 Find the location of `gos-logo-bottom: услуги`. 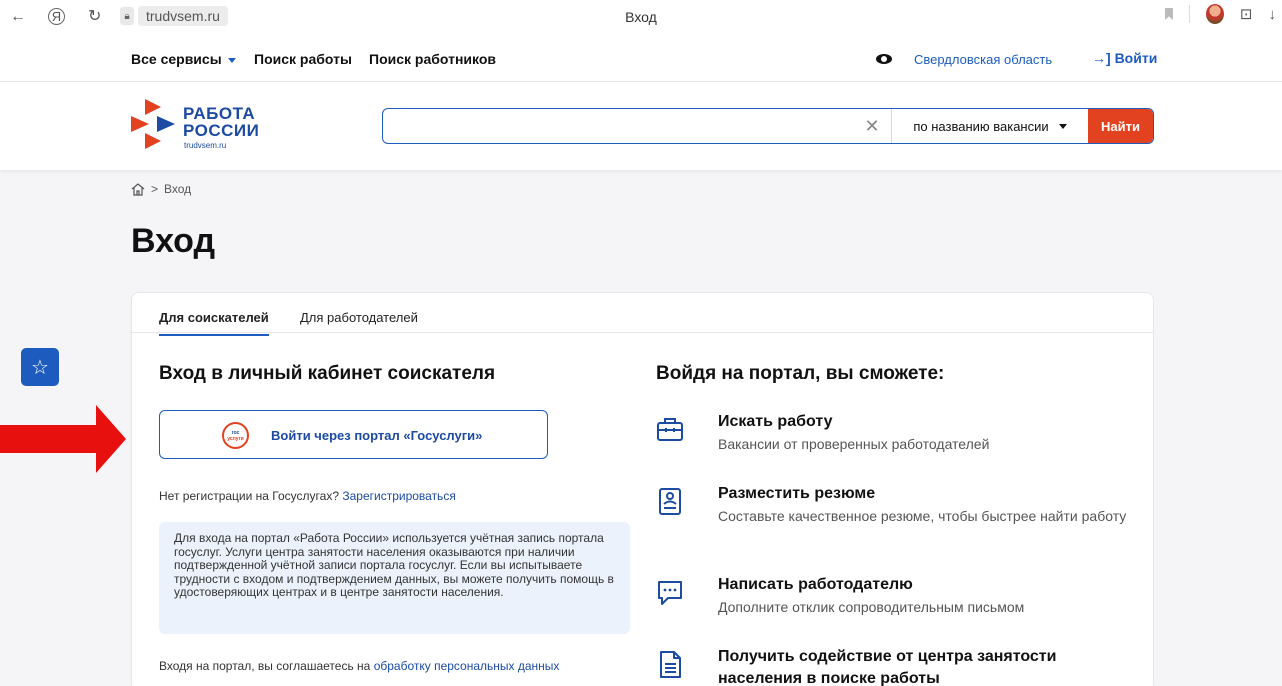

gos-logo-bottom: услуги is located at coordinates (235, 438).